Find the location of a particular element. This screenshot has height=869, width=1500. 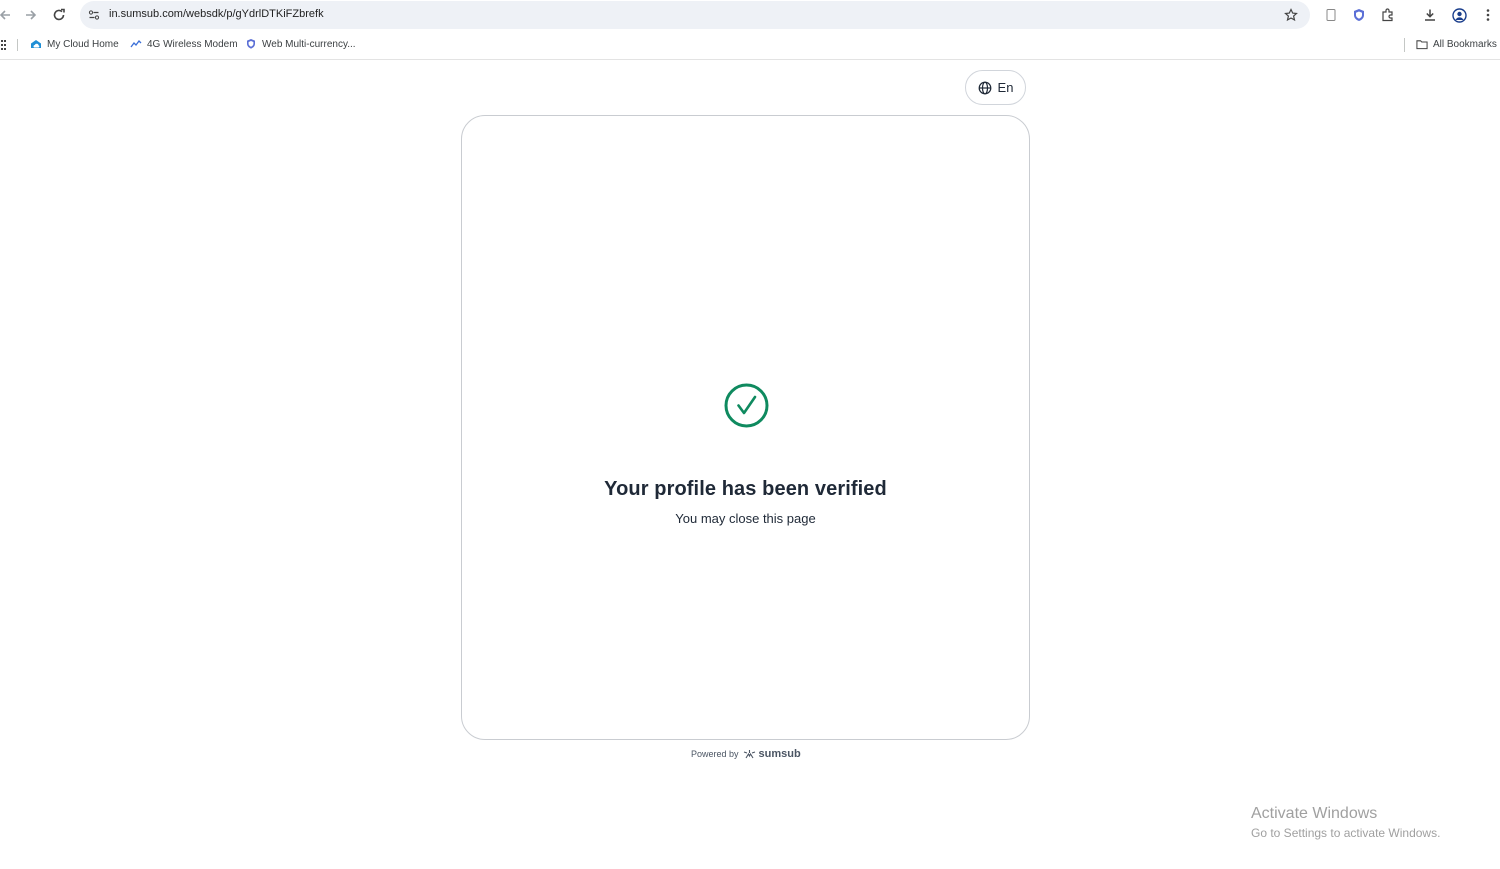

bookmark-my-cloud-home: My Cloud Home is located at coordinates (74, 44).